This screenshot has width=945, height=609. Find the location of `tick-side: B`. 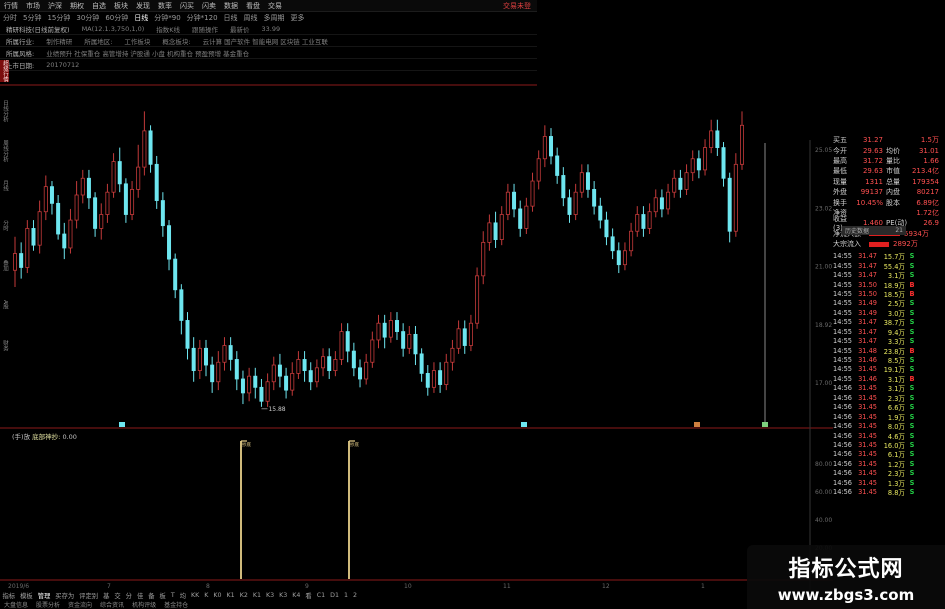

tick-side: B is located at coordinates (912, 350).